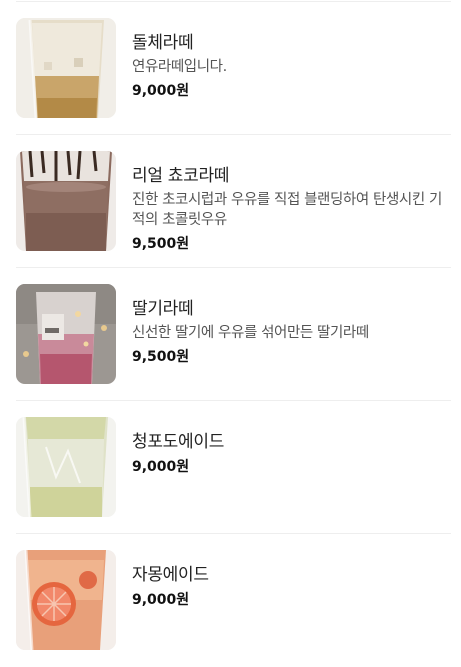  Describe the element at coordinates (66, 467) in the screenshot. I see `green-grape-ade-photo` at that location.